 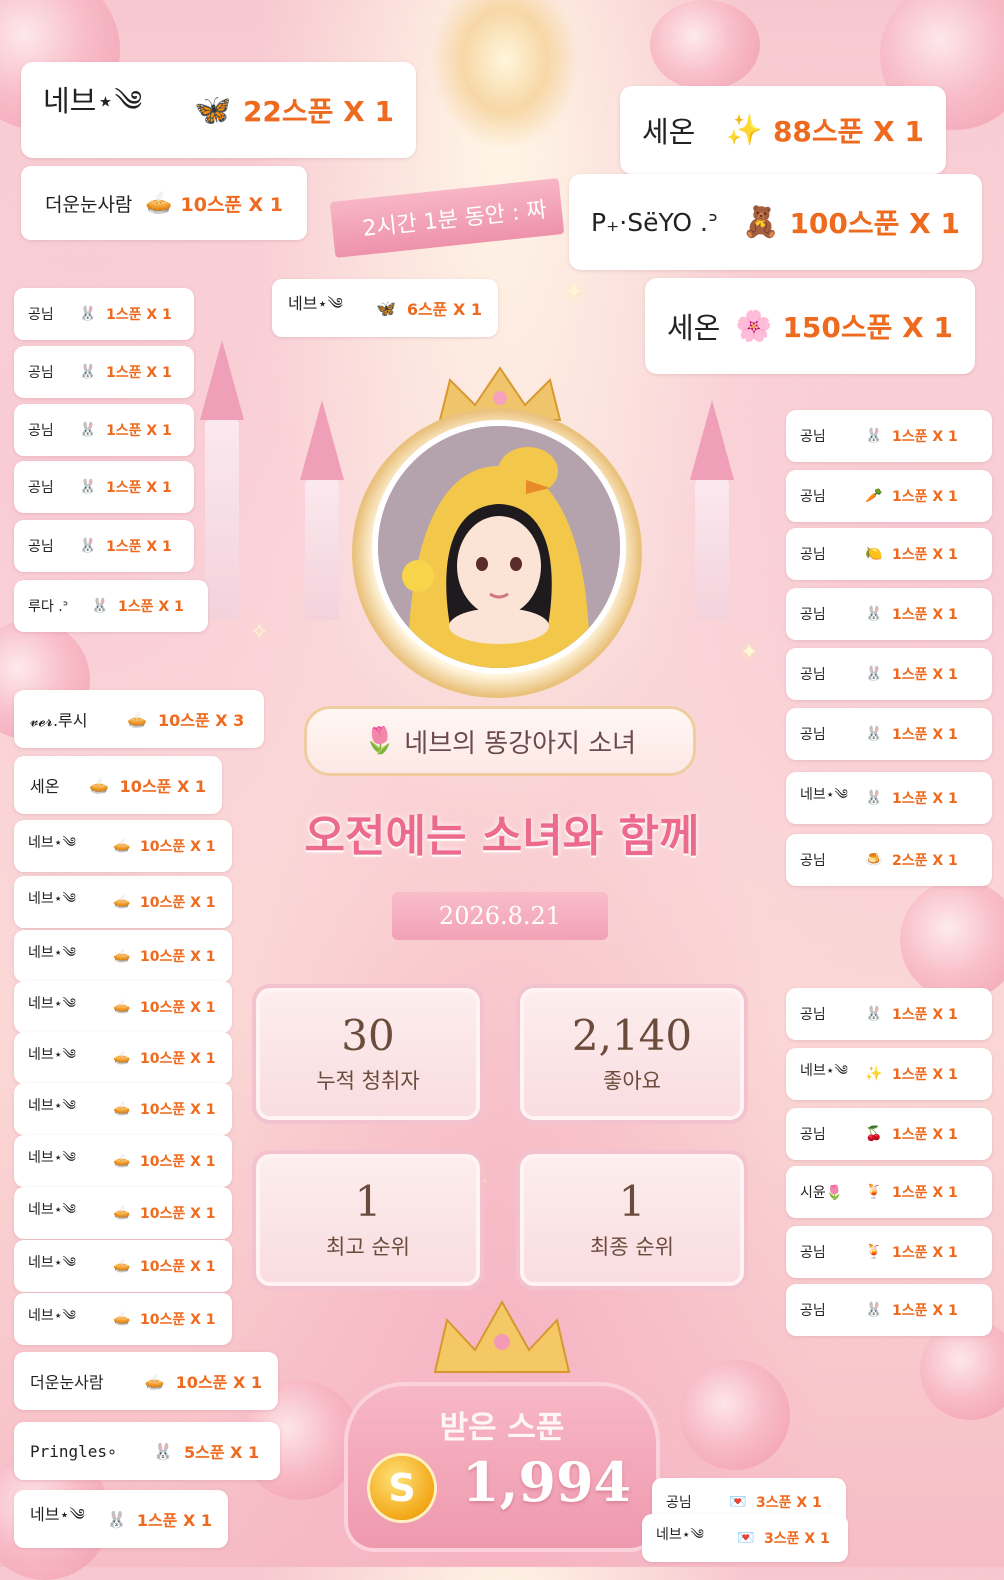 What do you see at coordinates (738, 1502) in the screenshot?
I see `gift-icon: 💌` at bounding box center [738, 1502].